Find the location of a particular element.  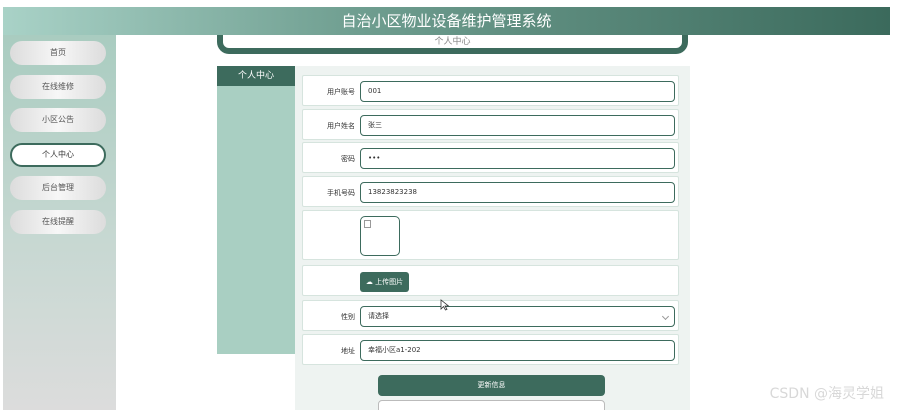

cloud-upload-icon: ☁ is located at coordinates (369, 282).